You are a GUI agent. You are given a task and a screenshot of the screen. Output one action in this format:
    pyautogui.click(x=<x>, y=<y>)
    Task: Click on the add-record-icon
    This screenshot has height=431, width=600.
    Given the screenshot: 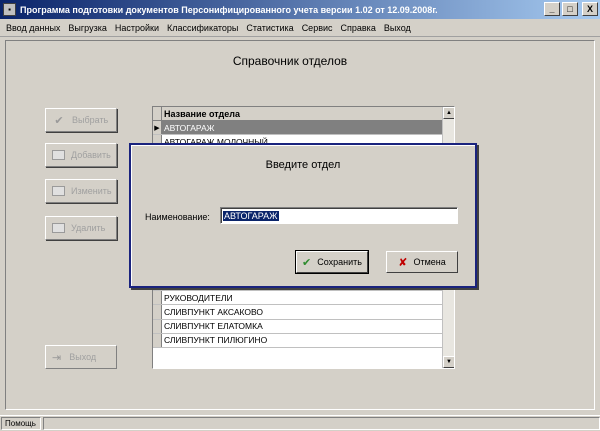 What is the action you would take?
    pyautogui.click(x=58, y=155)
    